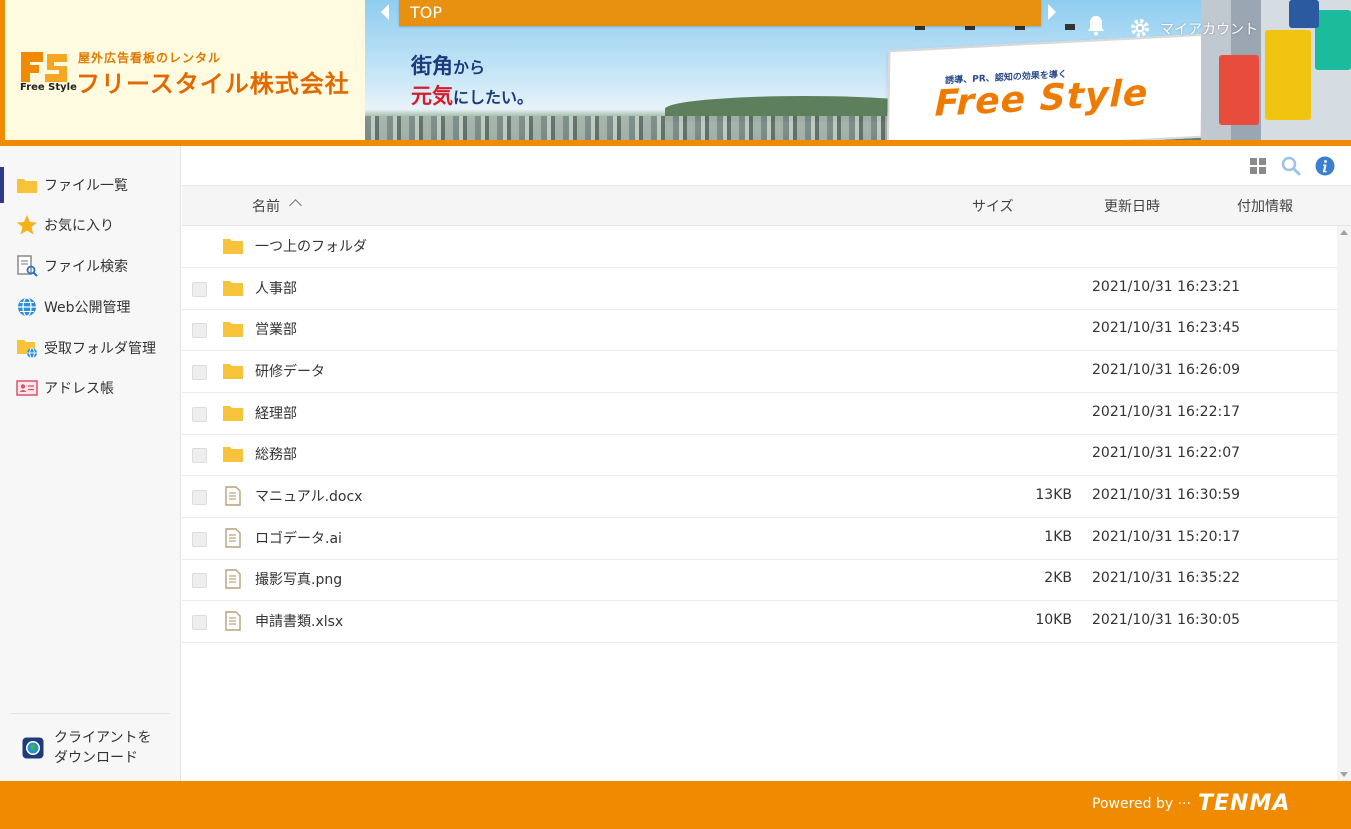  What do you see at coordinates (276, 413) in the screenshot?
I see `row-name: 経理部` at bounding box center [276, 413].